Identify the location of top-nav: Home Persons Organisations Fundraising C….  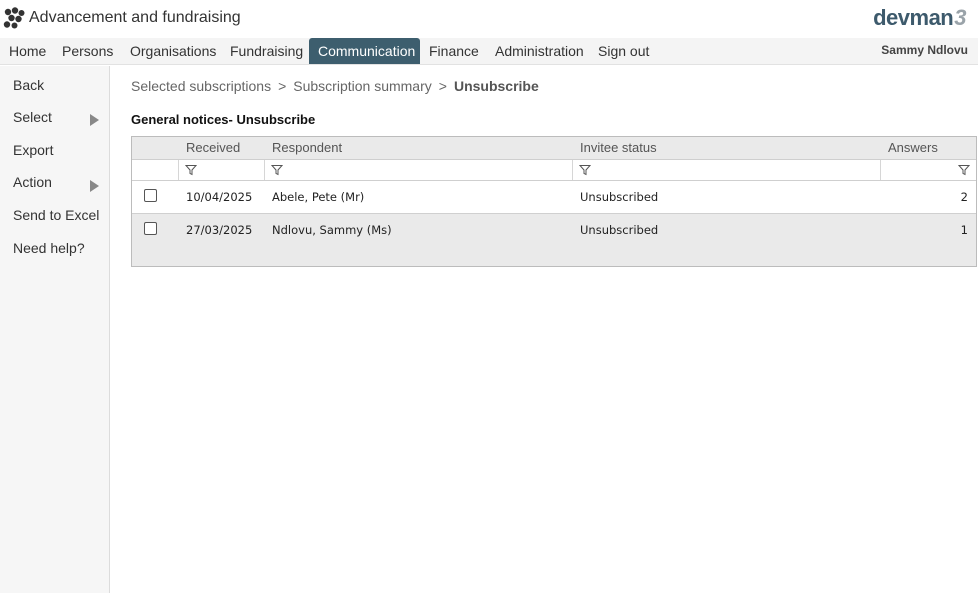
(489, 51).